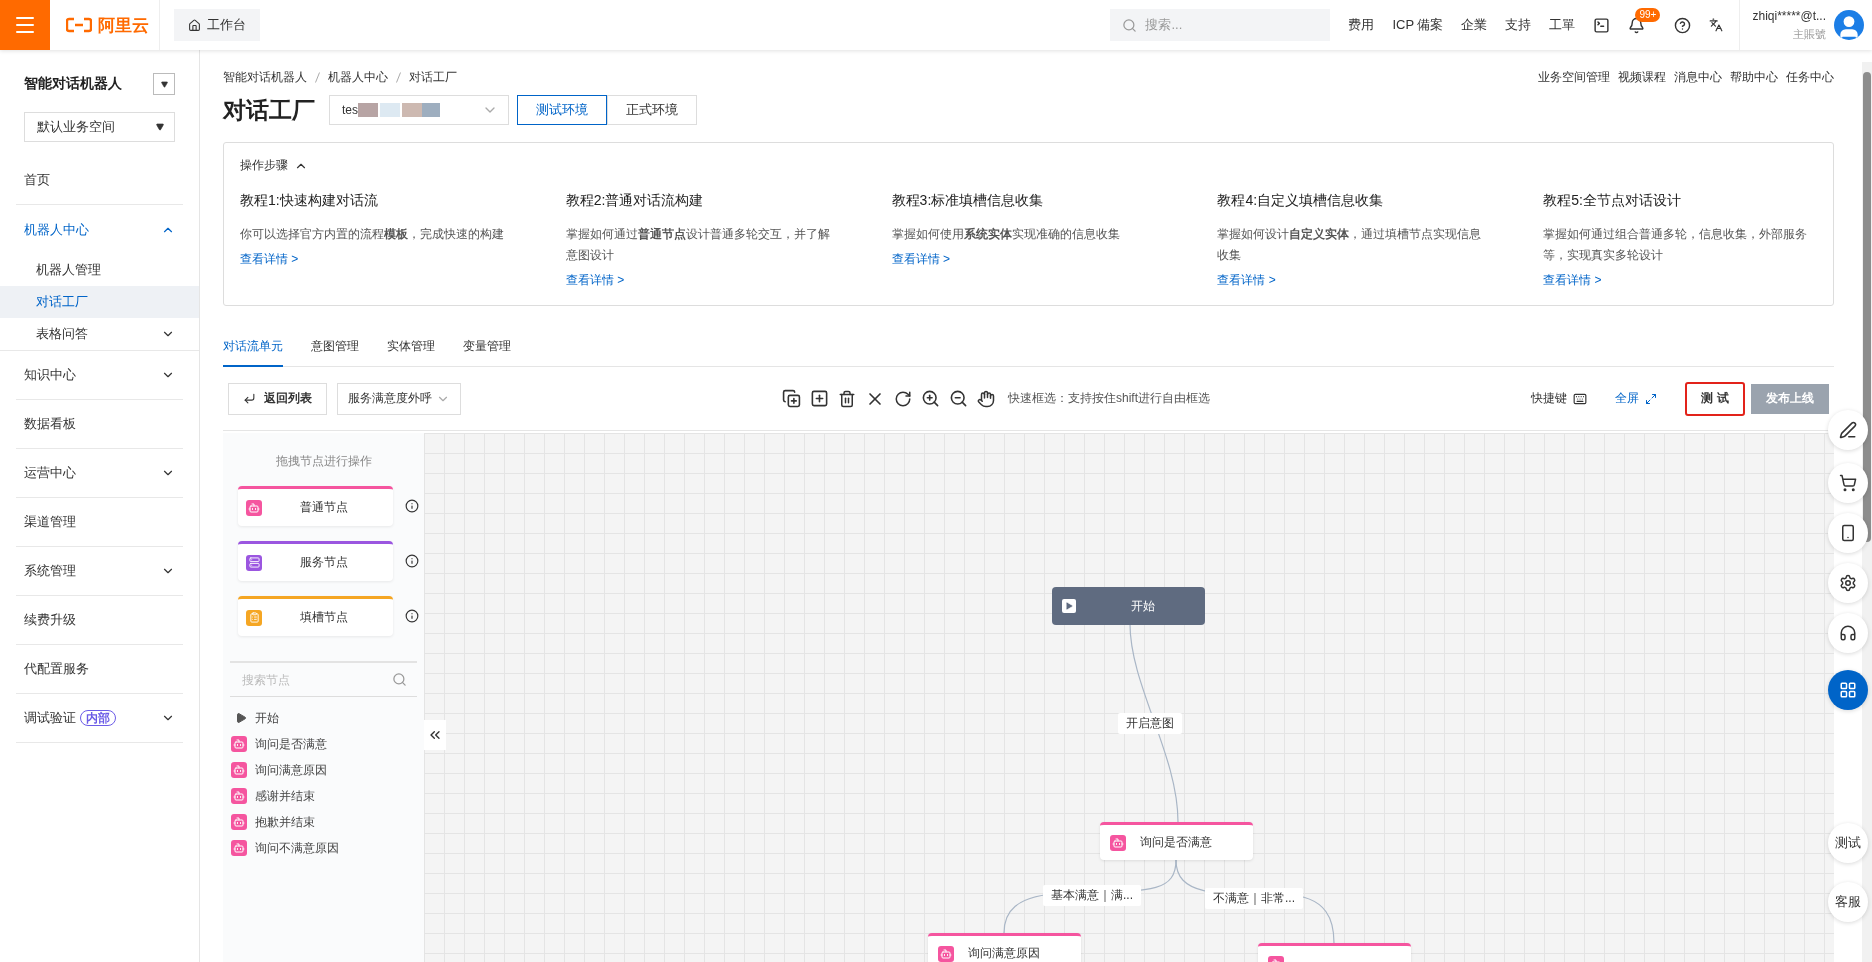  I want to click on zoom-in-icon, so click(930, 398).